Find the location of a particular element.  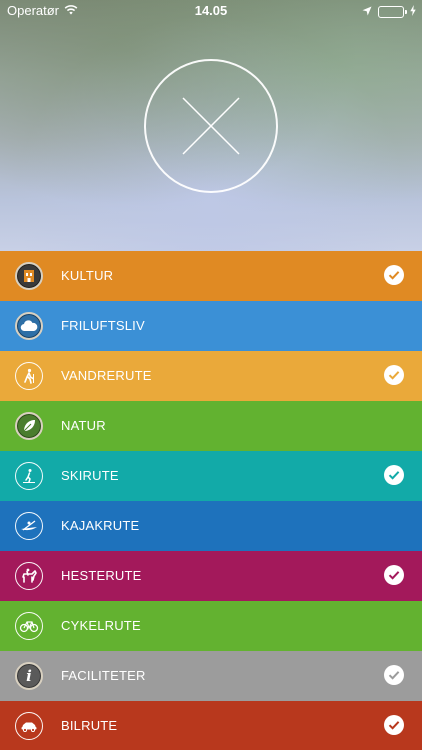

kayak-icon is located at coordinates (29, 526).